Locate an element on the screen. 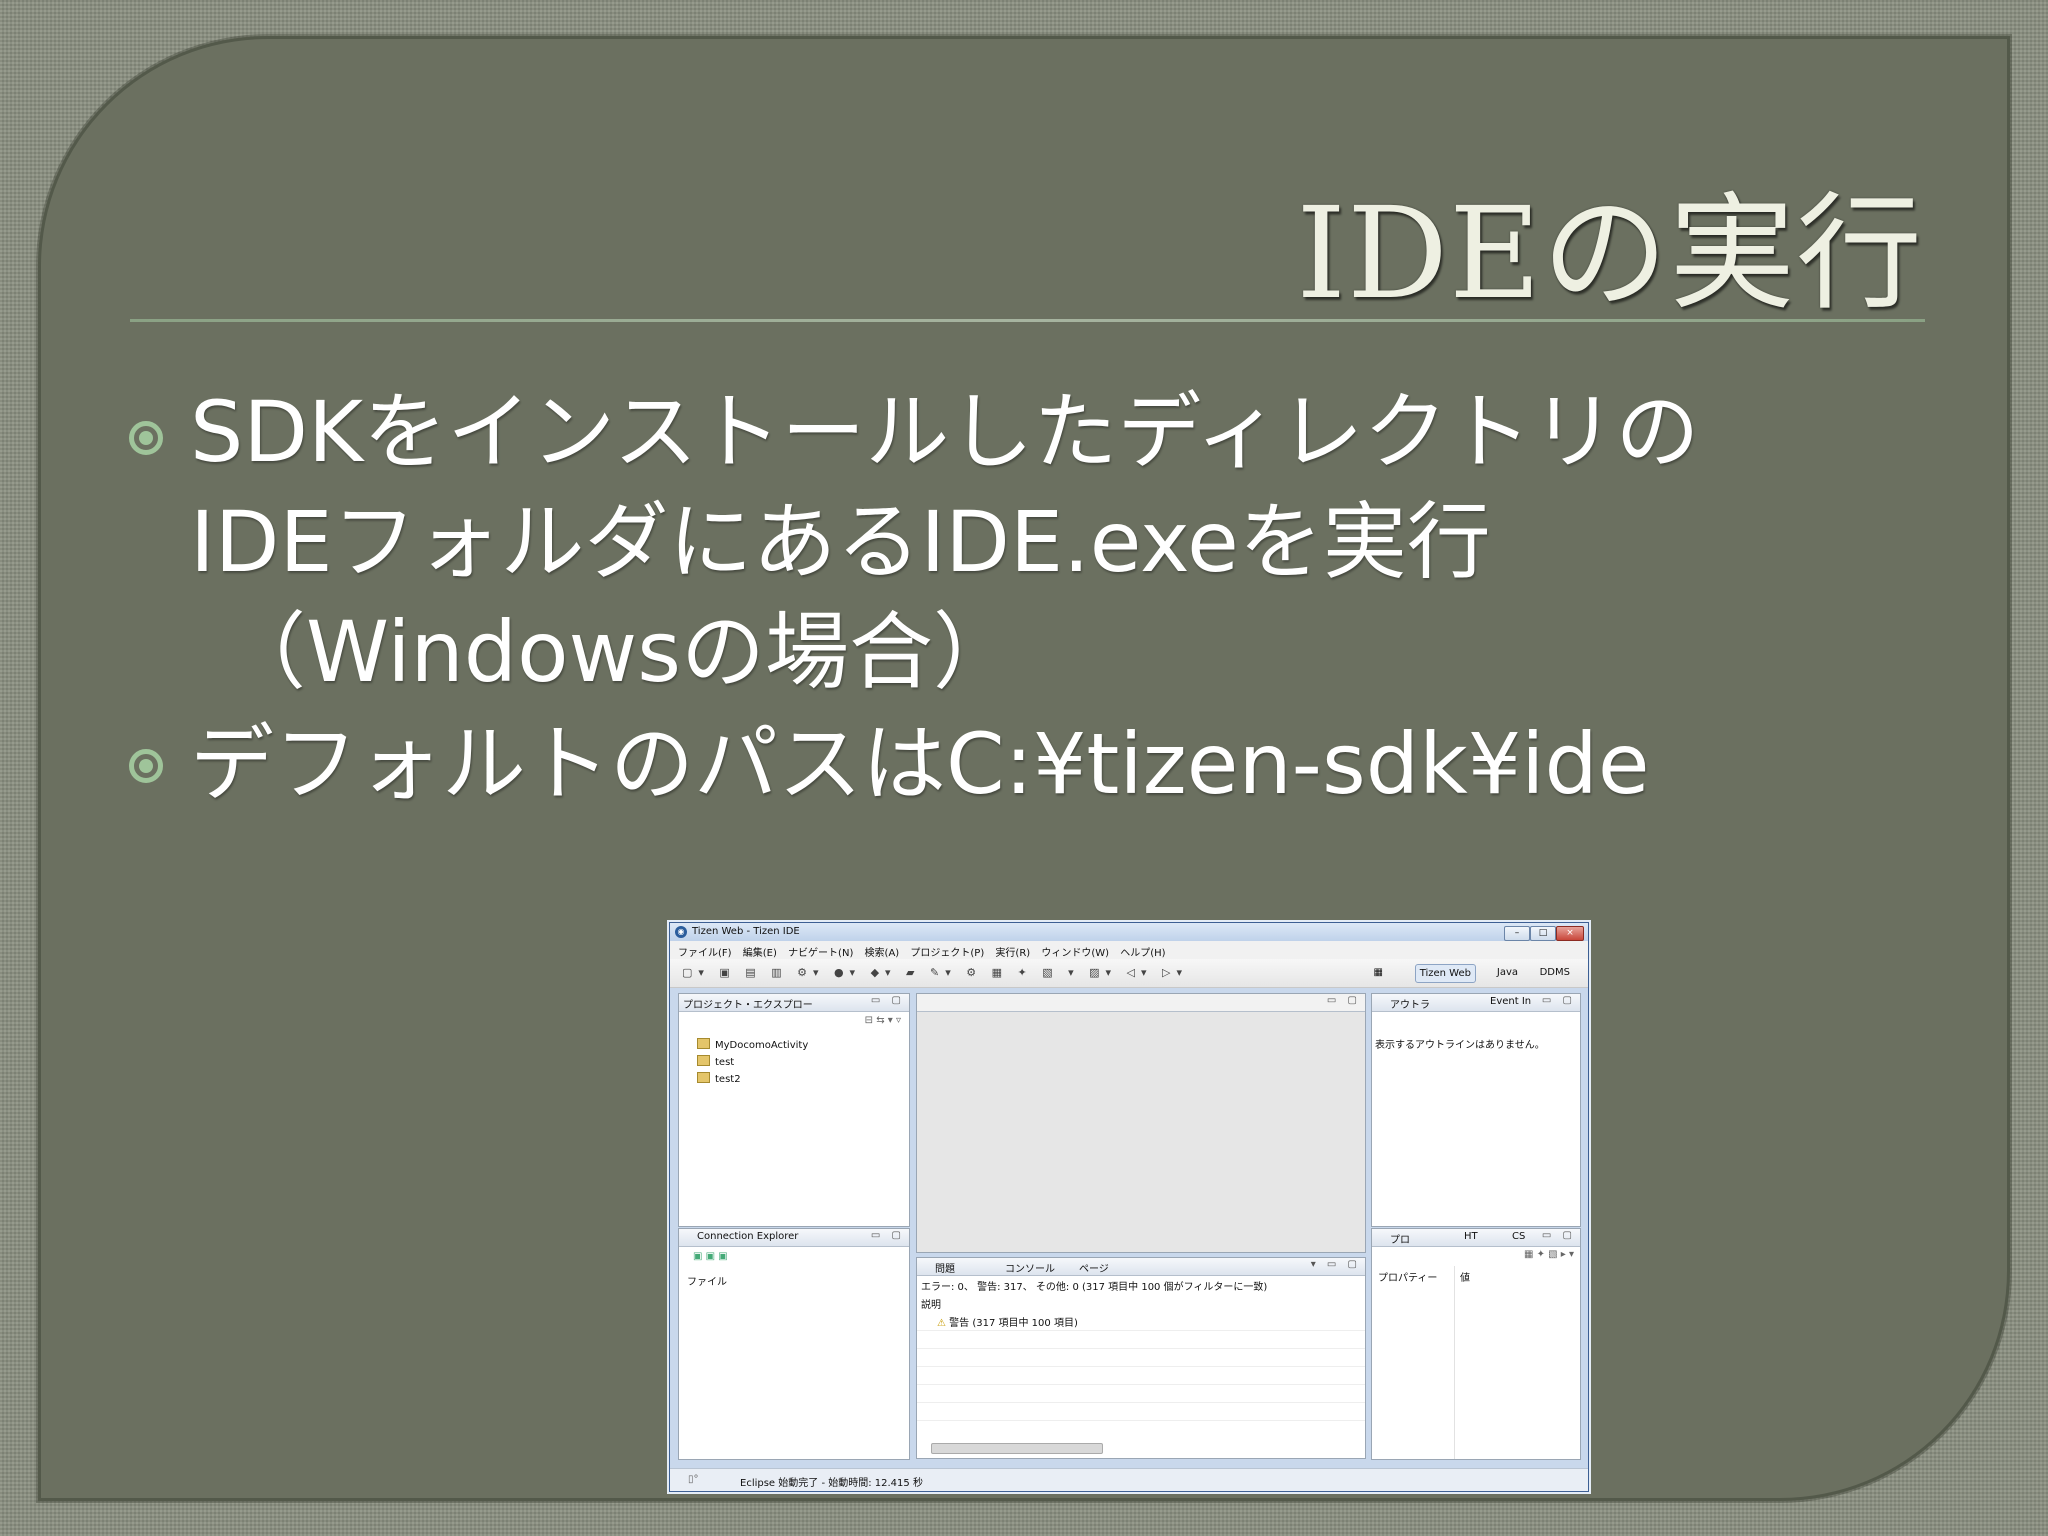  connection-explorer: Connection Explorer ▭ ▢ ▣ ▣ ▣ ファイル is located at coordinates (794, 1344).